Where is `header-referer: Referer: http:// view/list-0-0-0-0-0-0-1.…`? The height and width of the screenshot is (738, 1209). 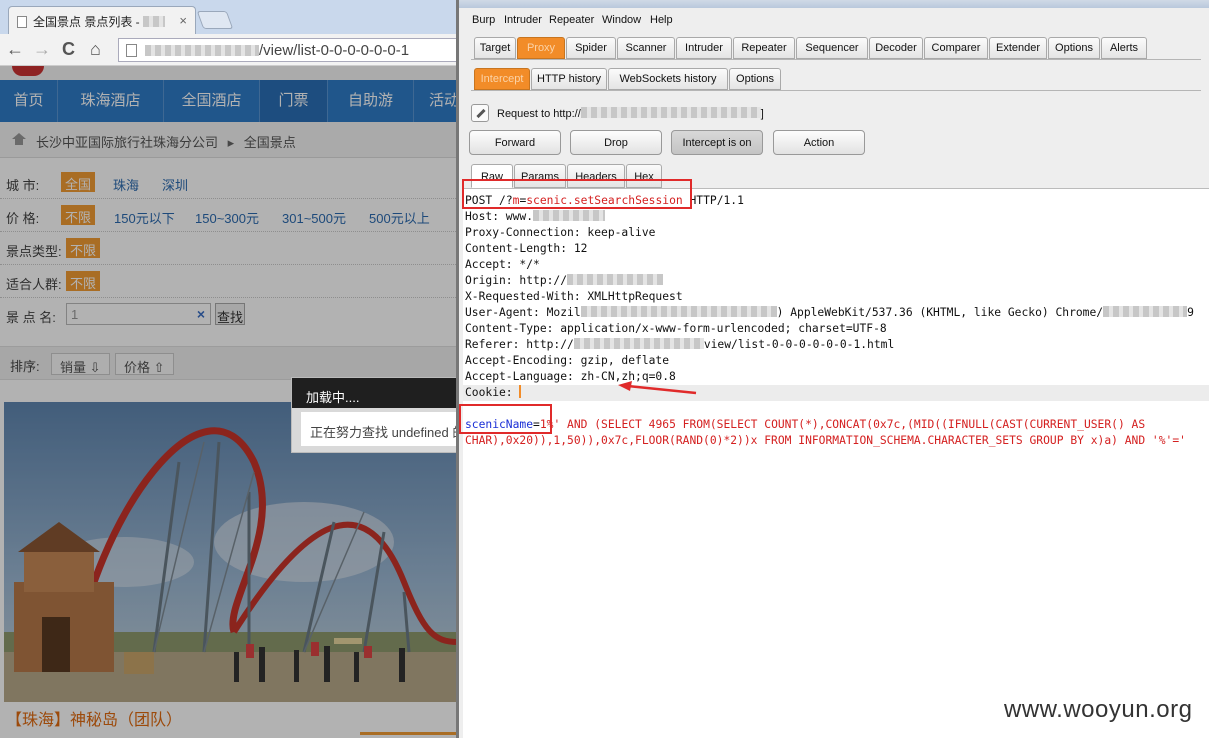
header-referer: Referer: http:// view/list-0-0-0-0-0-0-1.… is located at coordinates (679, 345).